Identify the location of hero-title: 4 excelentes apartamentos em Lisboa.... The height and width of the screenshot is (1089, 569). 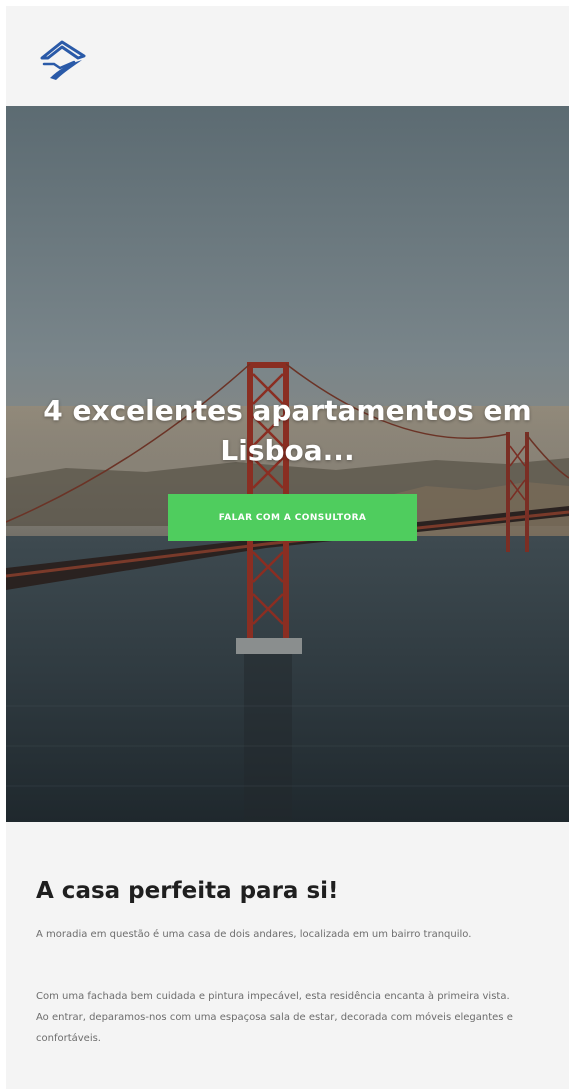
(287, 430).